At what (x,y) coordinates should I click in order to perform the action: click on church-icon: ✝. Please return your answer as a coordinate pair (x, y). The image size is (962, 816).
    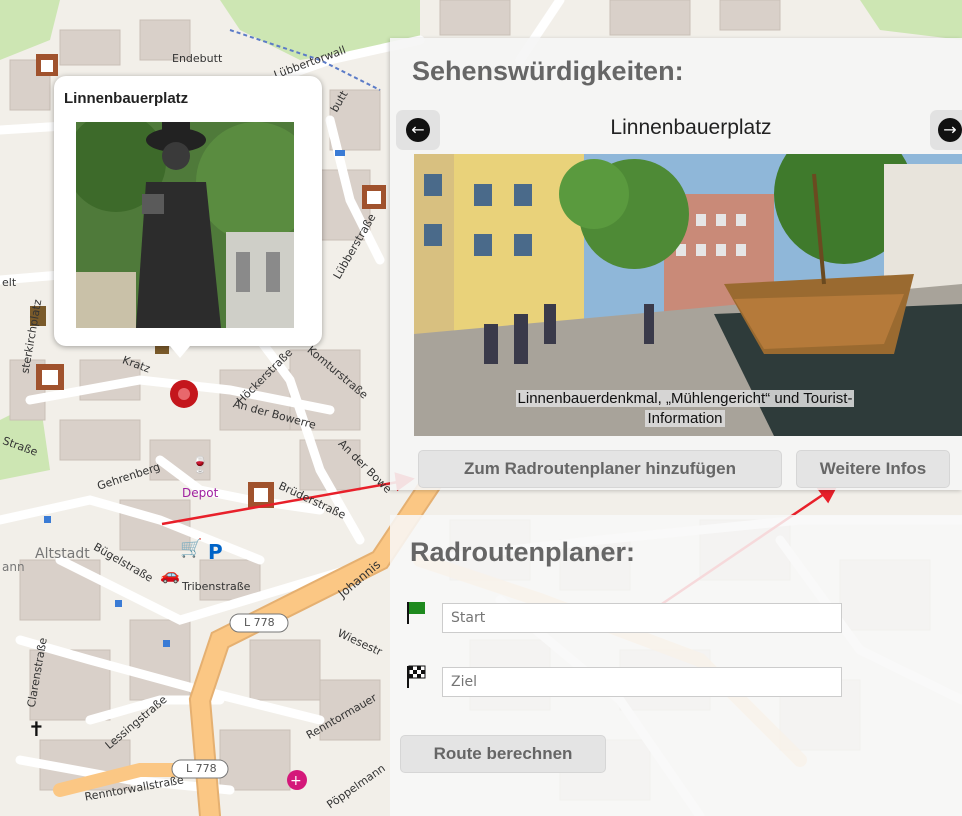
    Looking at the image, I should click on (36, 729).